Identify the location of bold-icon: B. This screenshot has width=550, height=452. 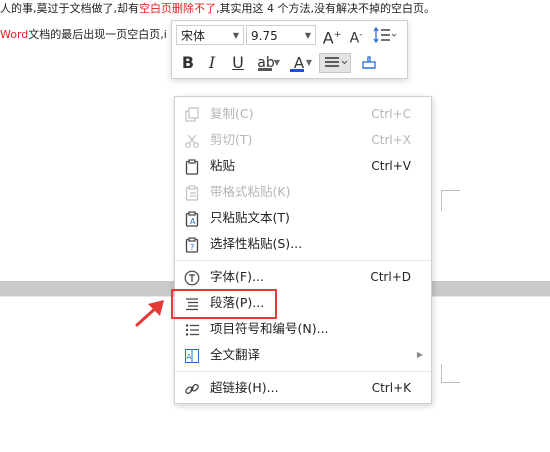
(188, 62).